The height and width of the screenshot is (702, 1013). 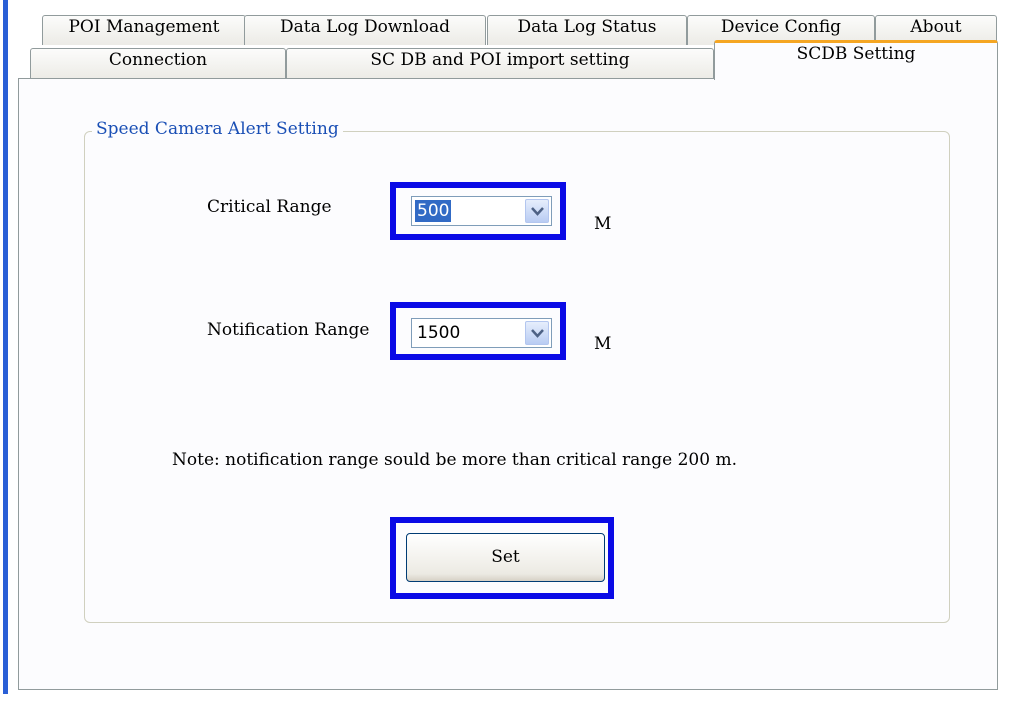 What do you see at coordinates (433, 211) in the screenshot?
I see `critical-range-value: 500` at bounding box center [433, 211].